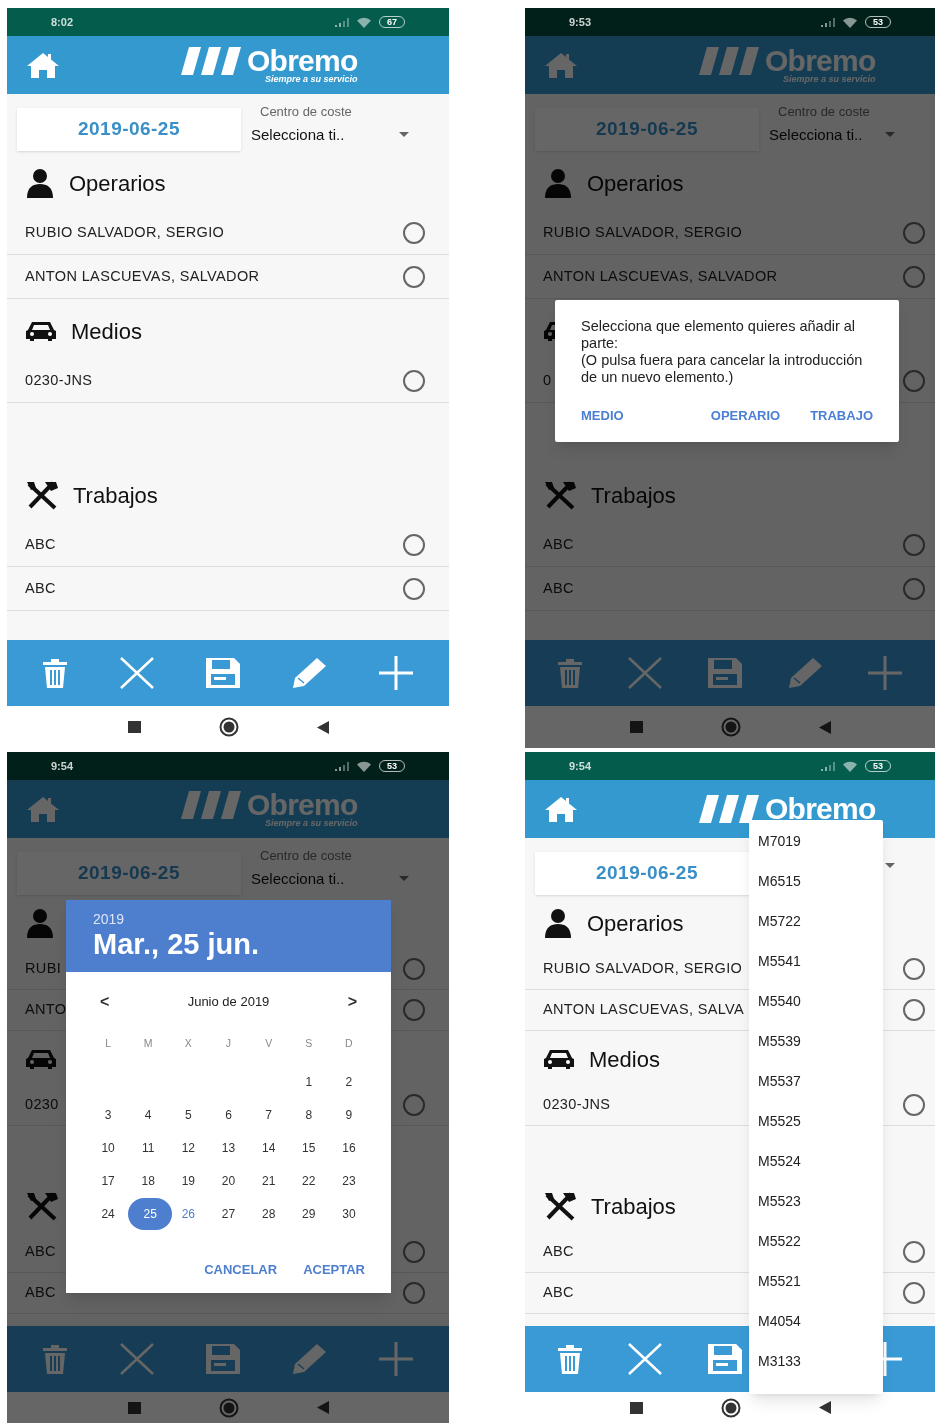 This screenshot has width=936, height=1423. I want to click on dropdown-option: M4054, so click(816, 1321).